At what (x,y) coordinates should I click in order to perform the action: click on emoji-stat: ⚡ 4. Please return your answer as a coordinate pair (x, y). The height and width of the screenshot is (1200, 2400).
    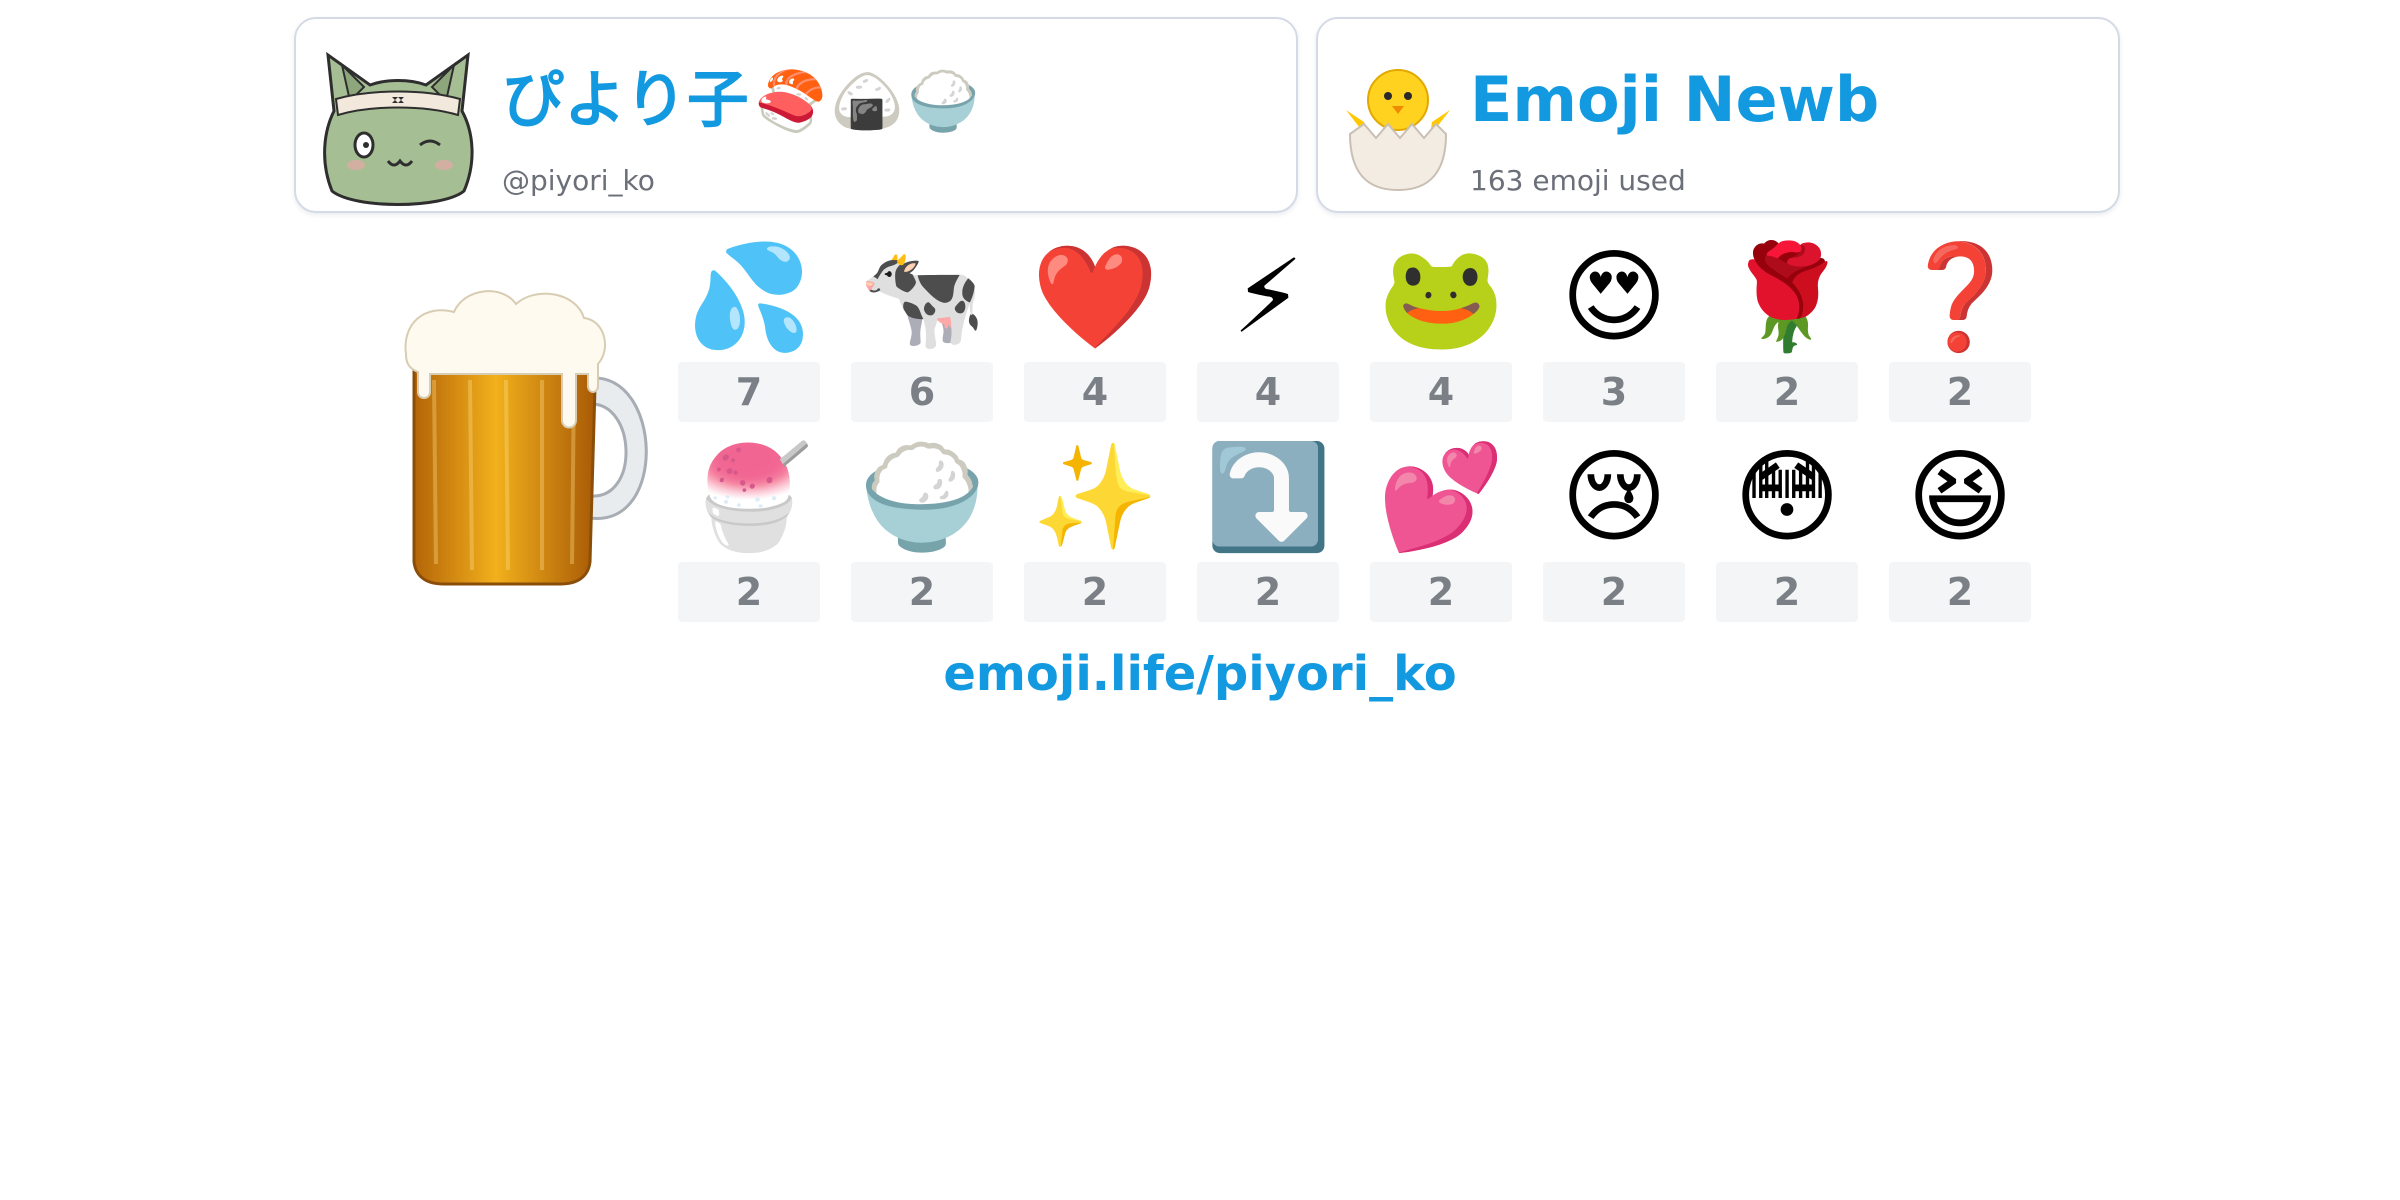
    Looking at the image, I should click on (1268, 331).